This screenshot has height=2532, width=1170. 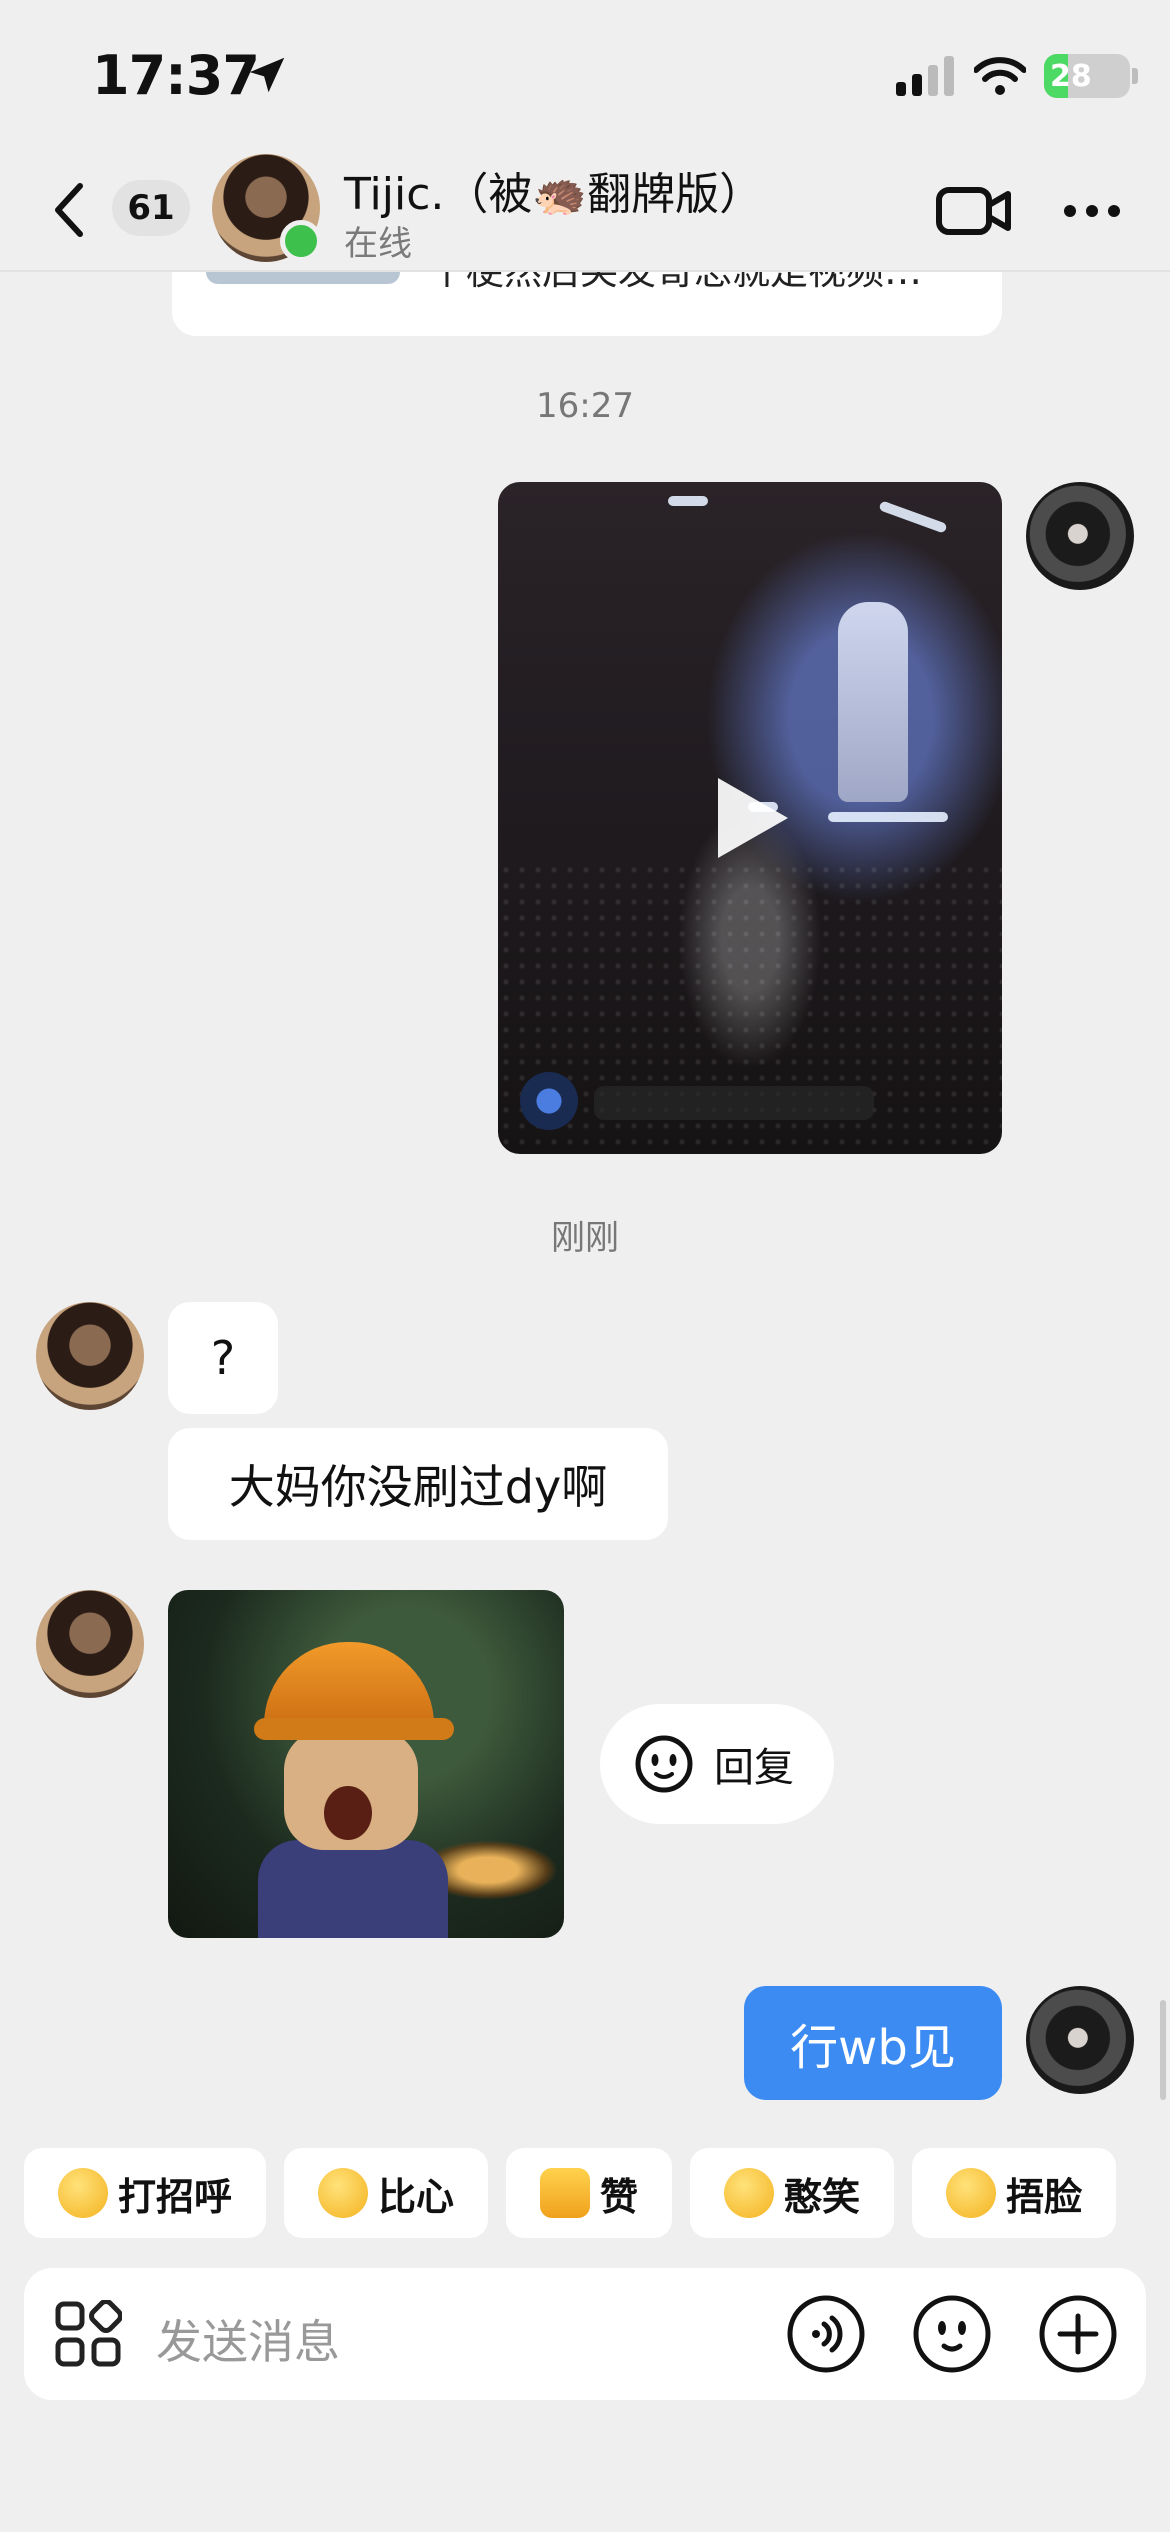 I want to click on more-options-icon, so click(x=1092, y=211).